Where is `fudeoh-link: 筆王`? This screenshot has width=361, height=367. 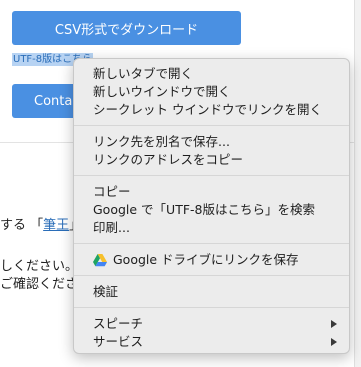 fudeoh-link: 筆王 is located at coordinates (56, 225).